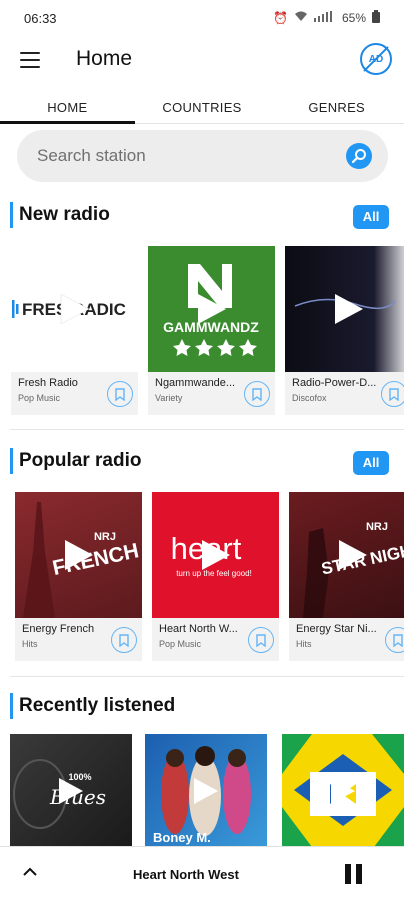 The image size is (404, 900). Describe the element at coordinates (336, 108) in the screenshot. I see `tab-genres: GENRES` at that location.